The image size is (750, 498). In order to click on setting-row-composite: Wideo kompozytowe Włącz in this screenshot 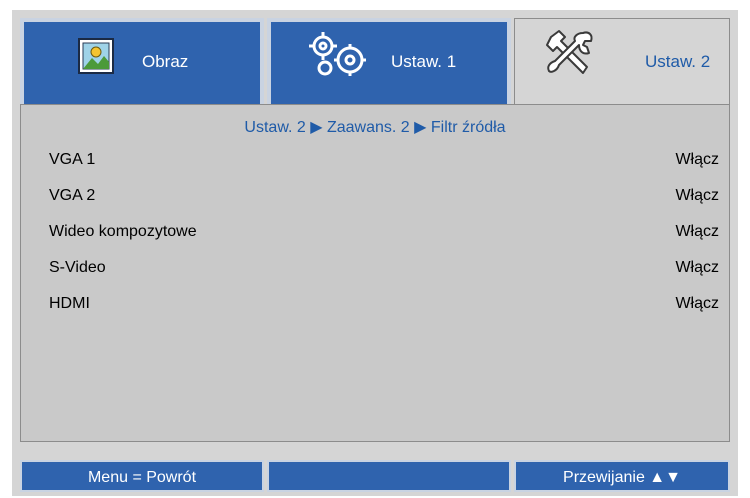, I will do `click(384, 236)`.